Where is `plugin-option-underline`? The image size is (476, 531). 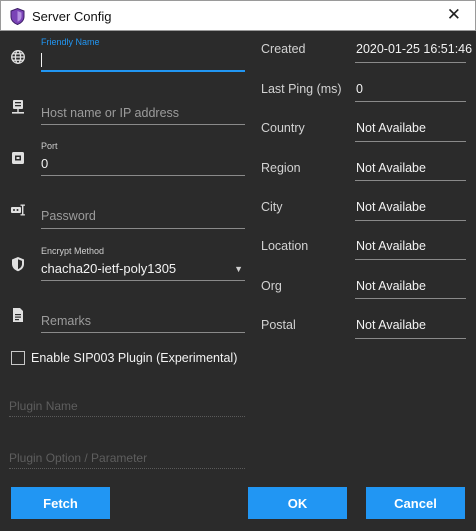
plugin-option-underline is located at coordinates (127, 468).